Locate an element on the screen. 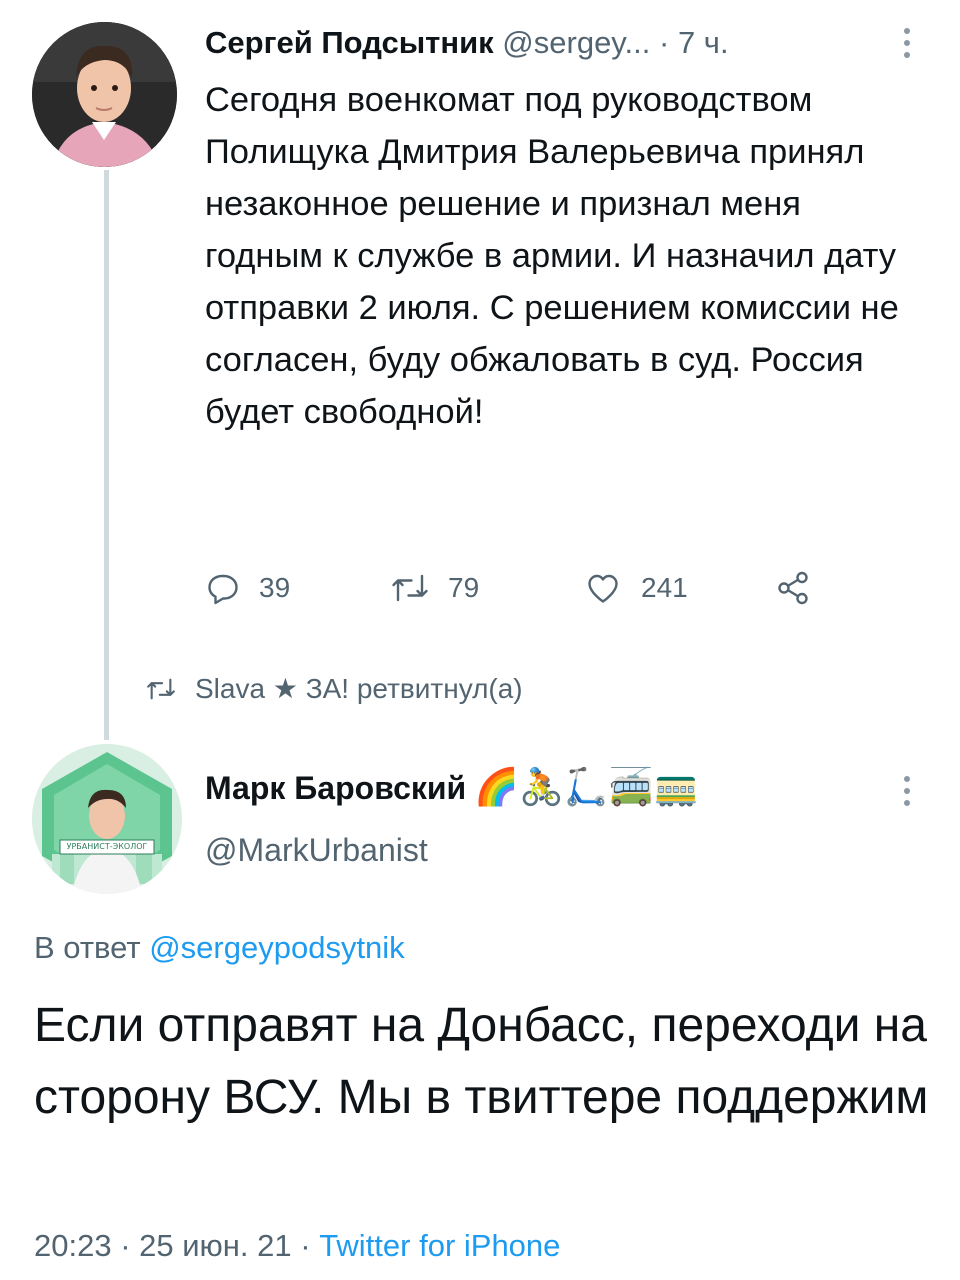 This screenshot has width=960, height=1280. retweet-button: 79 is located at coordinates (434, 588).